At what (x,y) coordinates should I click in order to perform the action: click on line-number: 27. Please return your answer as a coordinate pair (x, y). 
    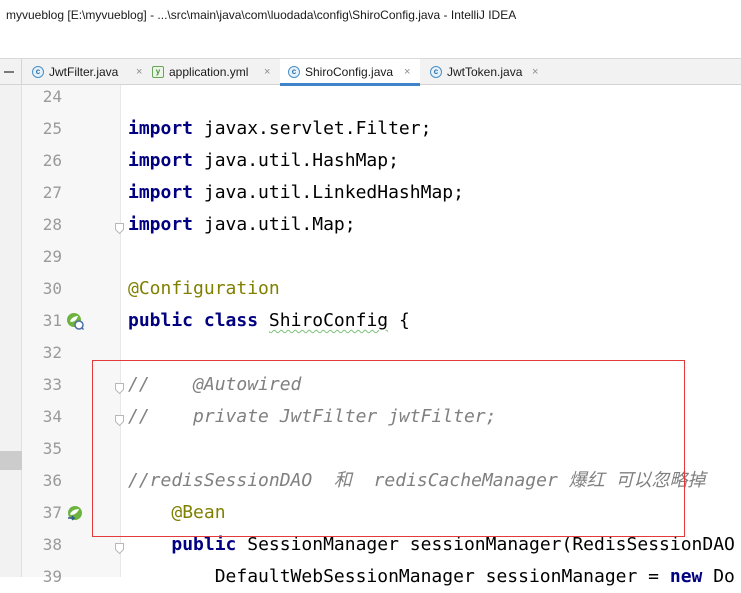
    Looking at the image, I should click on (52, 192).